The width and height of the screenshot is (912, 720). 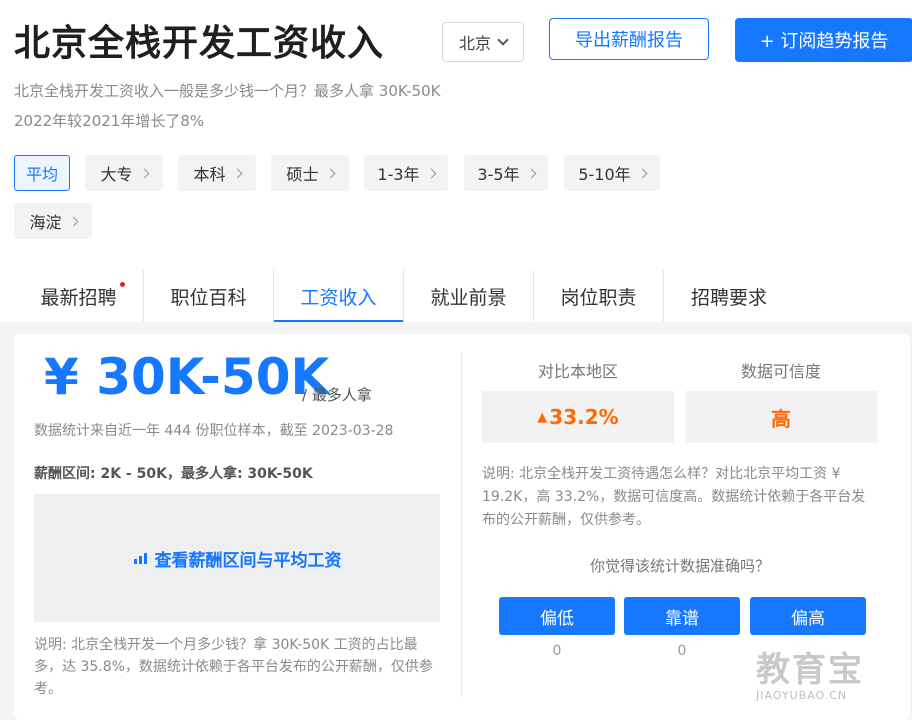 I want to click on tab-label: 就业前景, so click(x=468, y=297).